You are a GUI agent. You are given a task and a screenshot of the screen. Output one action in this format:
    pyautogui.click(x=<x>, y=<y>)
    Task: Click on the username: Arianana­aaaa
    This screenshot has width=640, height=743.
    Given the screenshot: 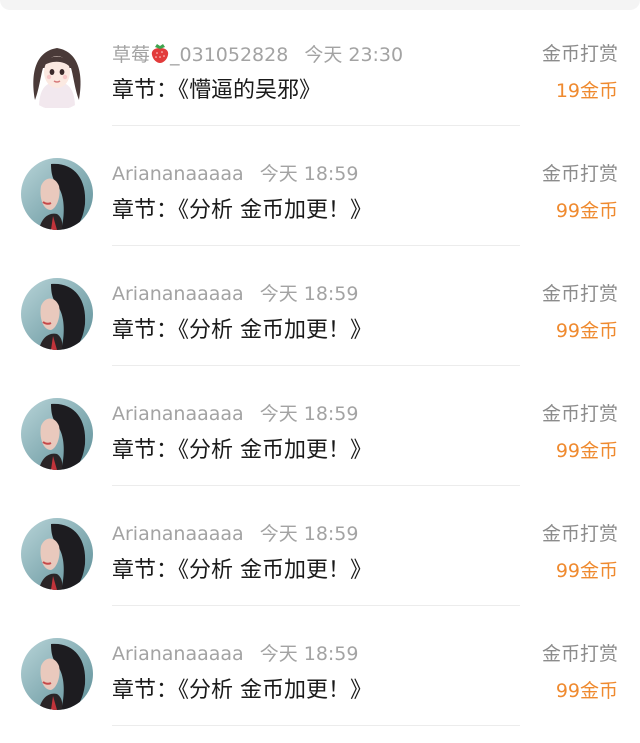 What is the action you would take?
    pyautogui.click(x=178, y=174)
    